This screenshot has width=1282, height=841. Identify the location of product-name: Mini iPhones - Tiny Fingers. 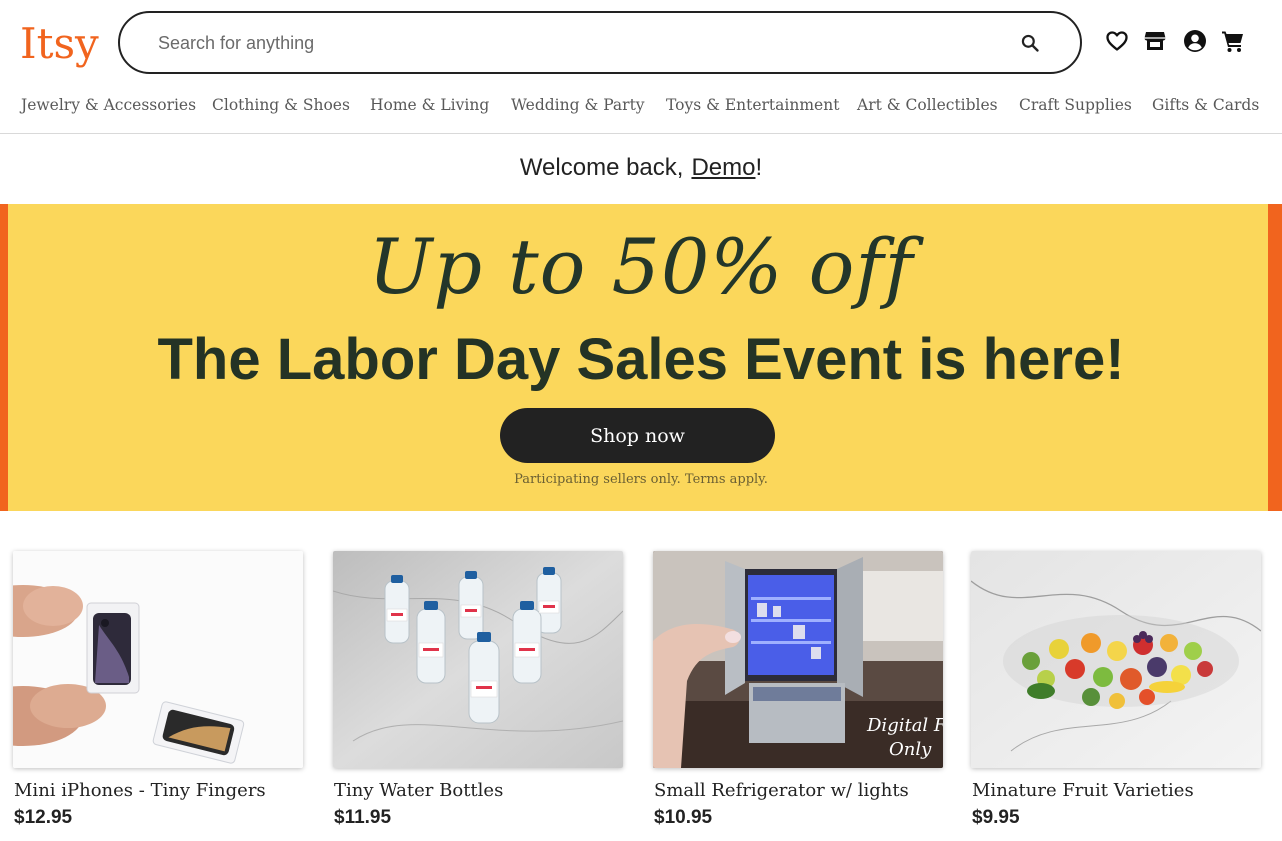
(158, 790).